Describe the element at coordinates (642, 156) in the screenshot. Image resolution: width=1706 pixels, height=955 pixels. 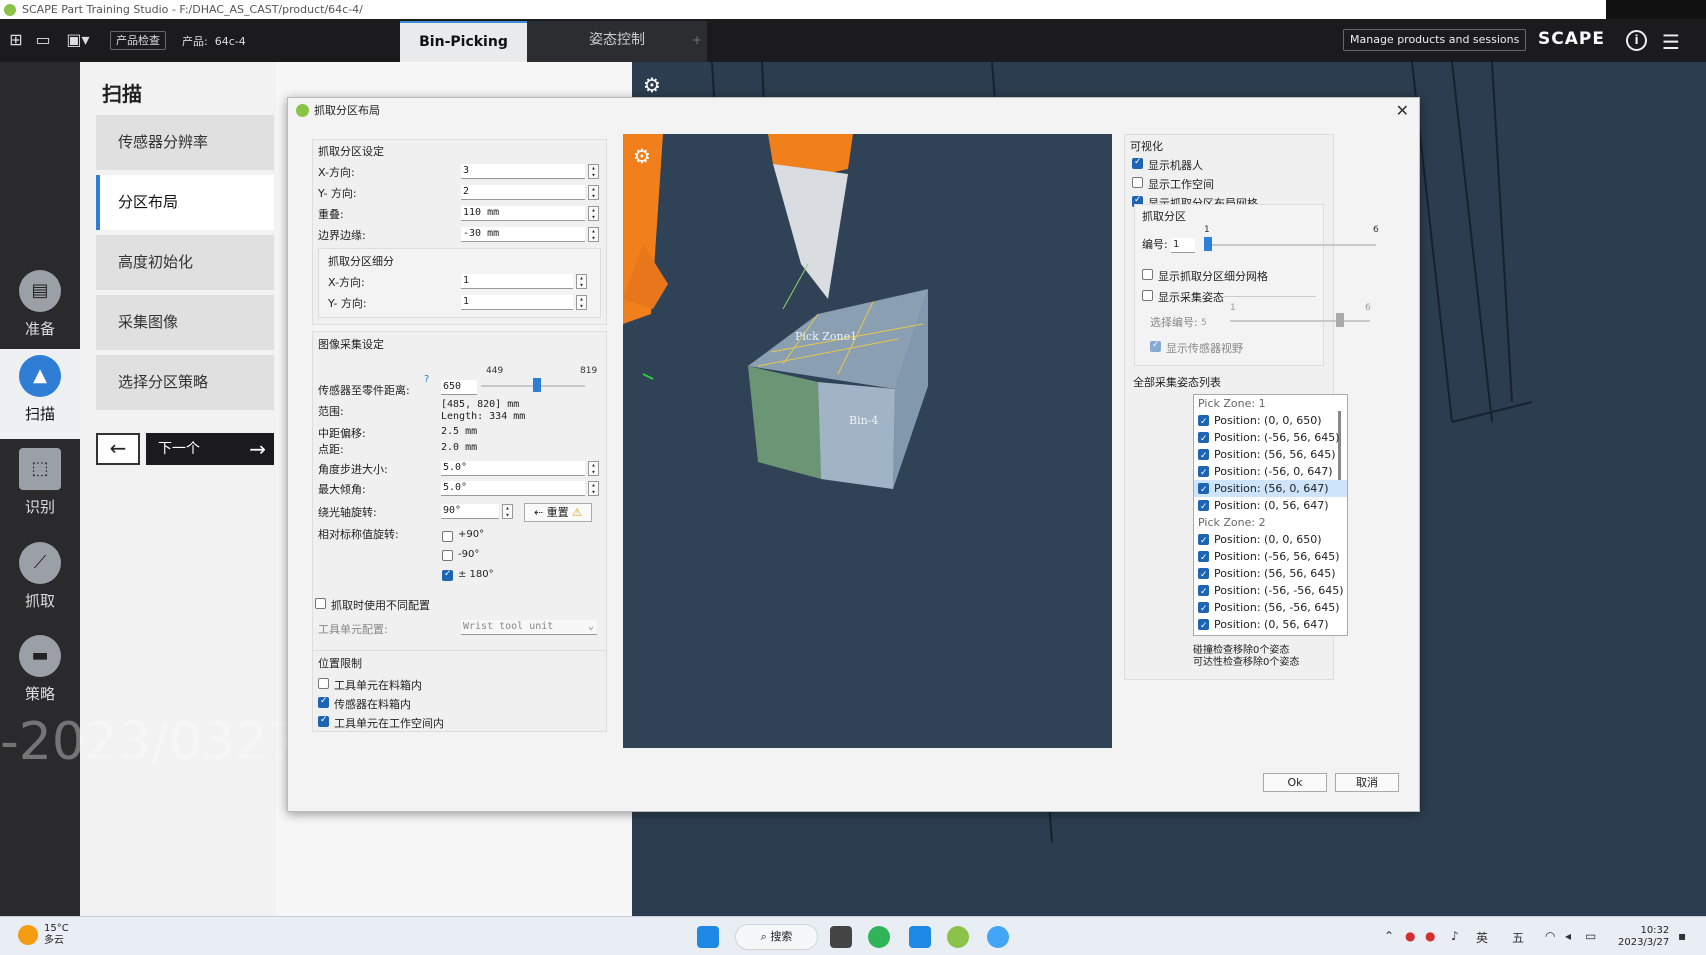
I see `viewport-settings-icon: ⚙` at that location.